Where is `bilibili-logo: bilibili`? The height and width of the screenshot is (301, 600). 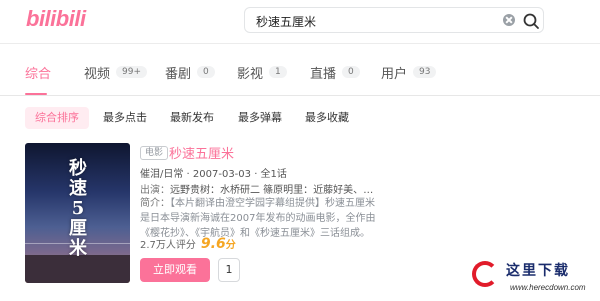 bilibili-logo: bilibili is located at coordinates (56, 19).